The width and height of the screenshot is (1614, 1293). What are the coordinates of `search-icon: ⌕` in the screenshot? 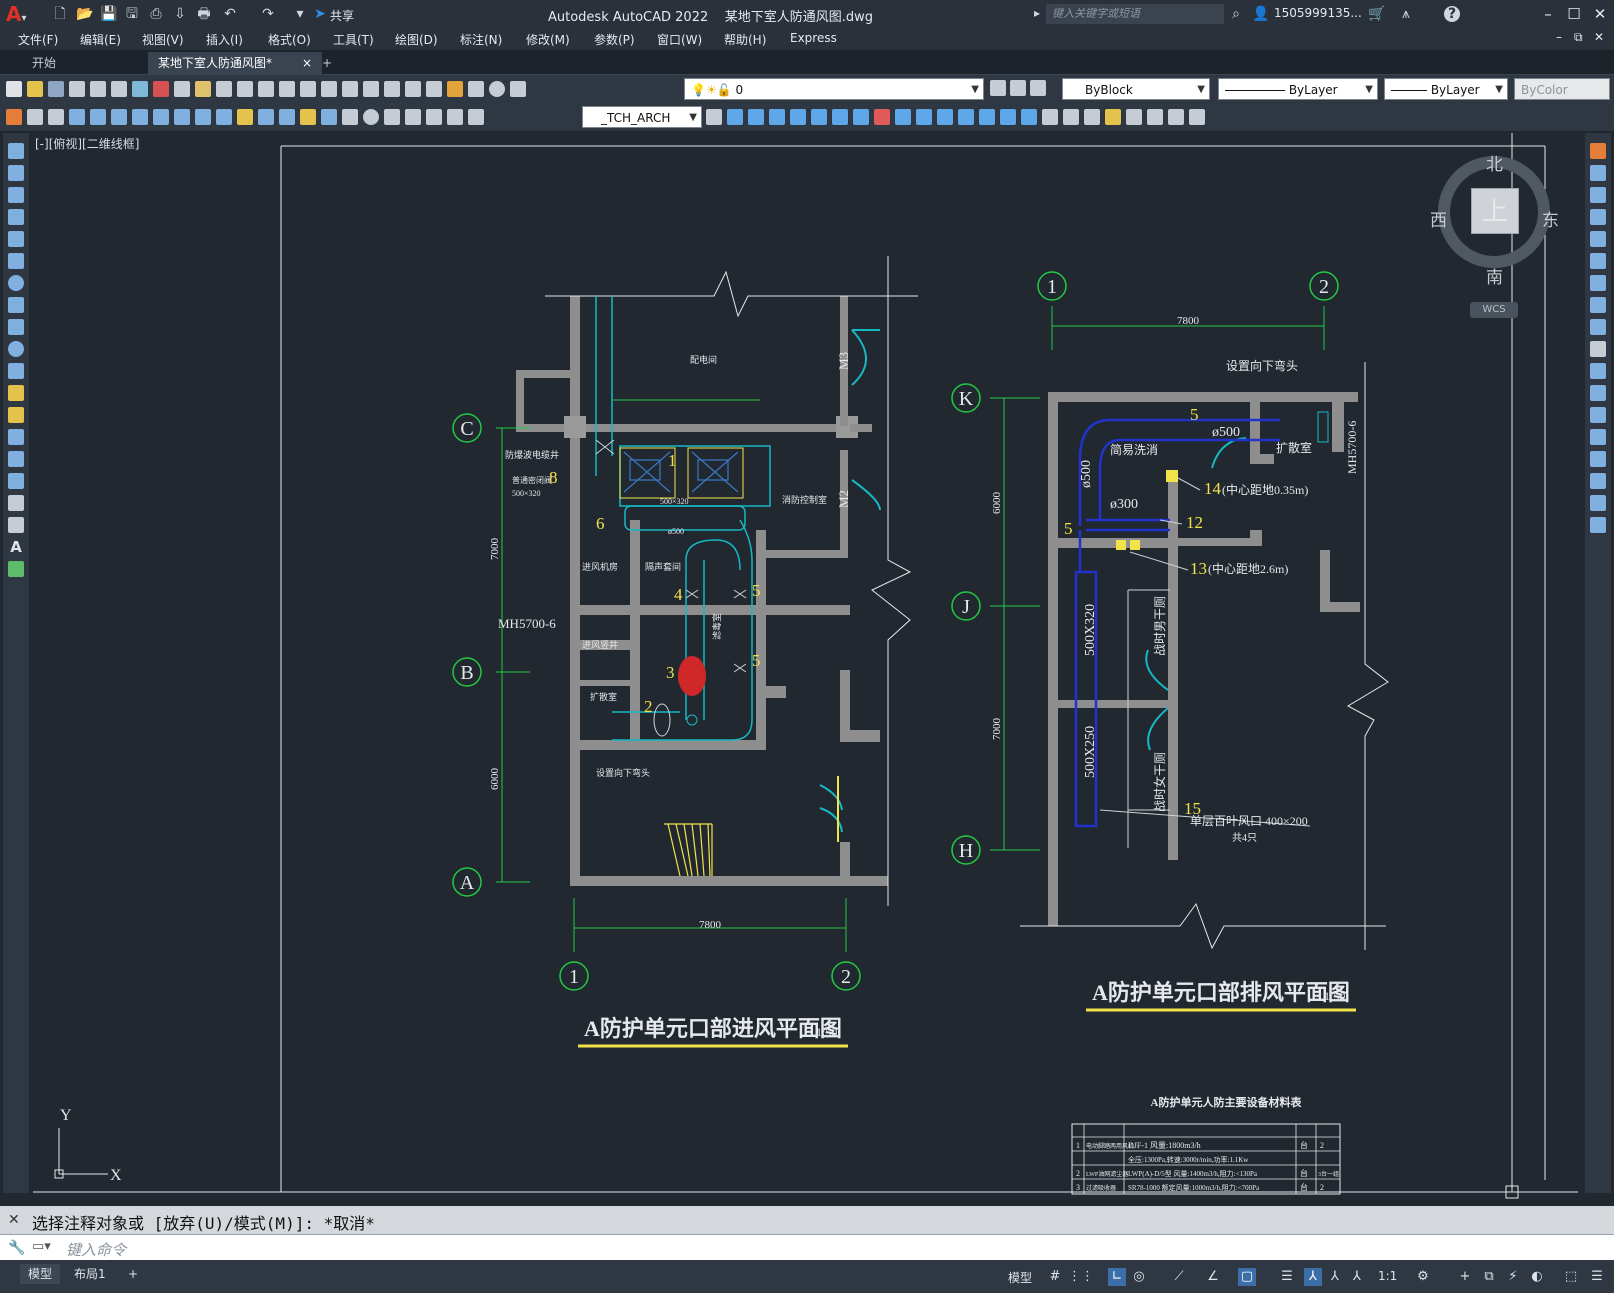 It's located at (1236, 14).